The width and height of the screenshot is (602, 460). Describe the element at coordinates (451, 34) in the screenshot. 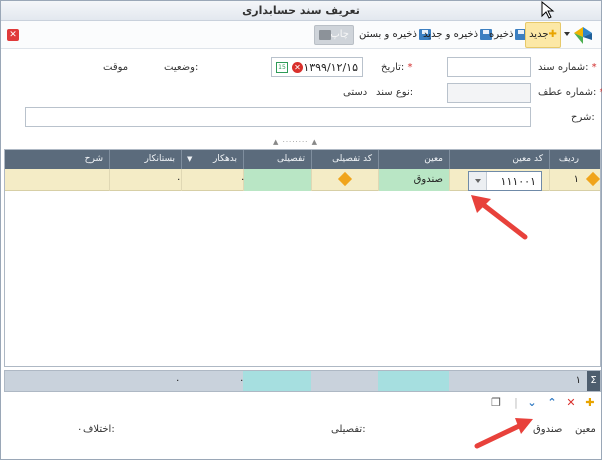

I see `save-new-label: ذخیره و جدید` at that location.